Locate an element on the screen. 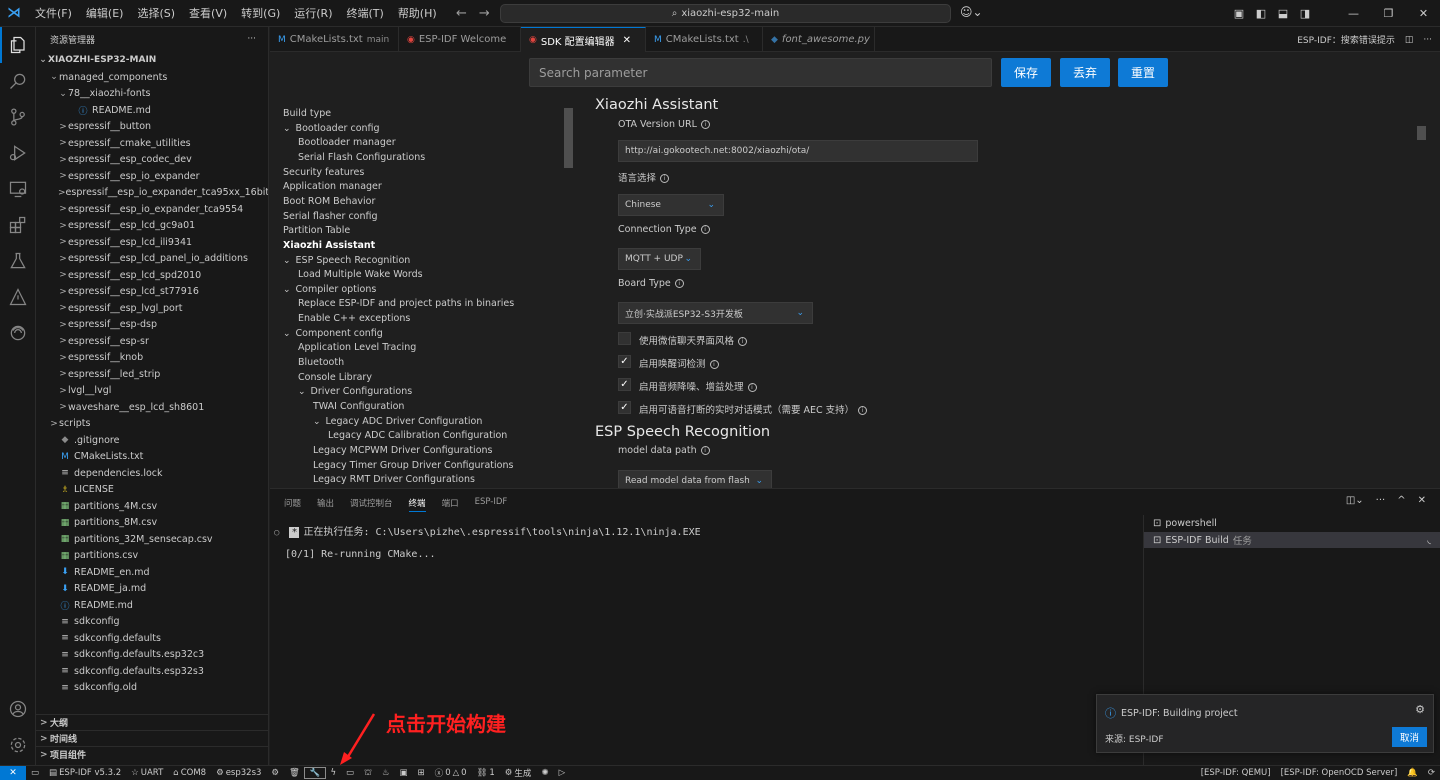 The image size is (1440, 780). tree-file: ≡ sdkconfig.defaults.esp32c3 is located at coordinates (152, 655).